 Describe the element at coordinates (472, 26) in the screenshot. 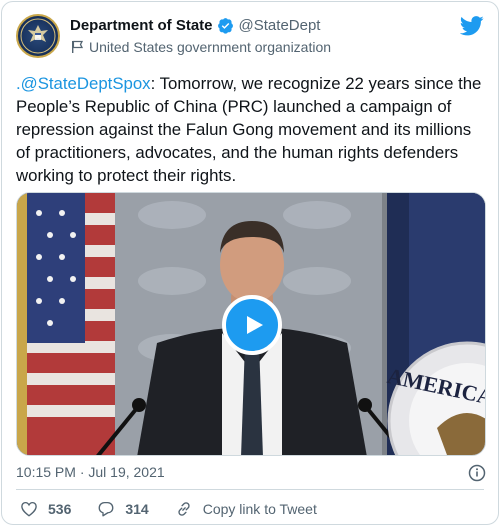

I see `twitter-bird-icon` at that location.